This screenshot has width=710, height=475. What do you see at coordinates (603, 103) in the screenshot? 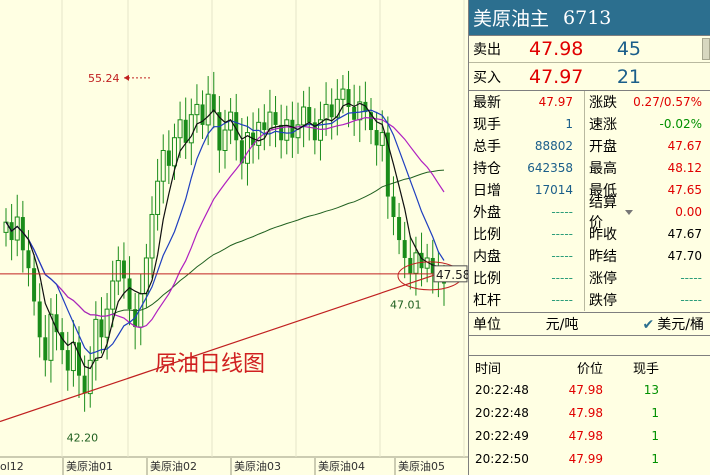
I see `stat-label: 涨跌` at bounding box center [603, 103].